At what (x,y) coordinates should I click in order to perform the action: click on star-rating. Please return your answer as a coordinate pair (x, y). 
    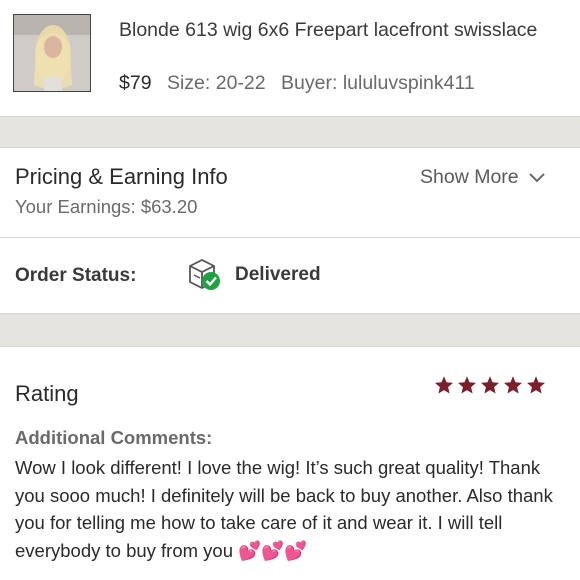
    Looking at the image, I should click on (490, 385).